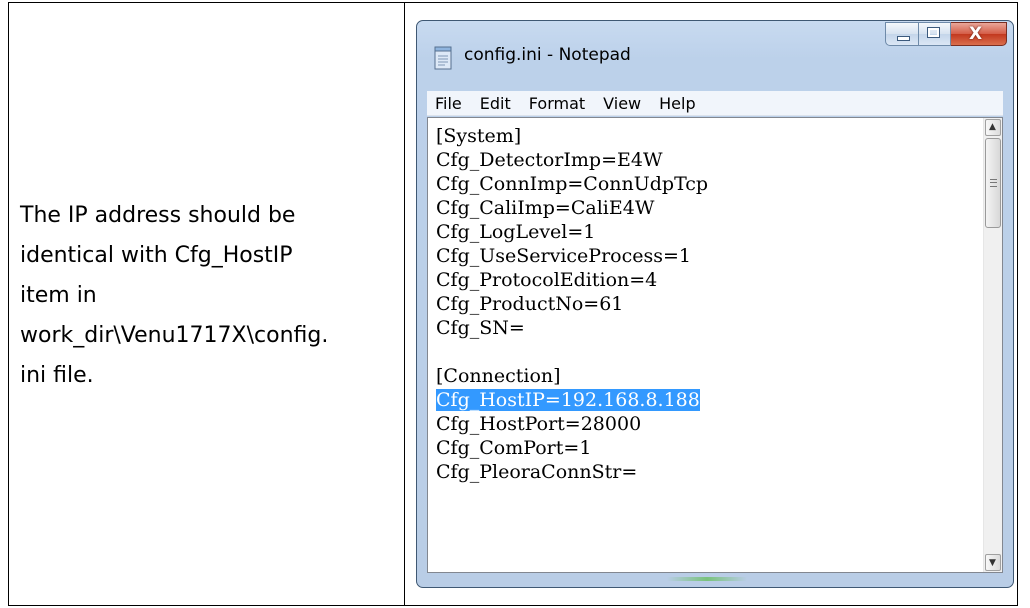 The width and height of the screenshot is (1030, 608). I want to click on text-line: Cfg_LogLevel=1, so click(516, 232).